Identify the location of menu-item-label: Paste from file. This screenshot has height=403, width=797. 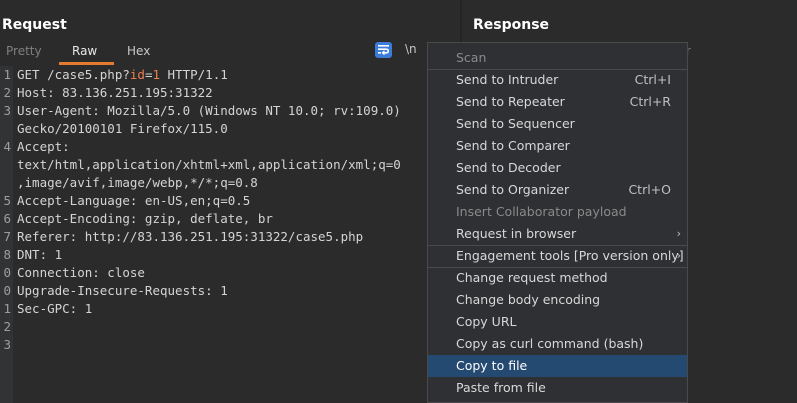
(501, 387).